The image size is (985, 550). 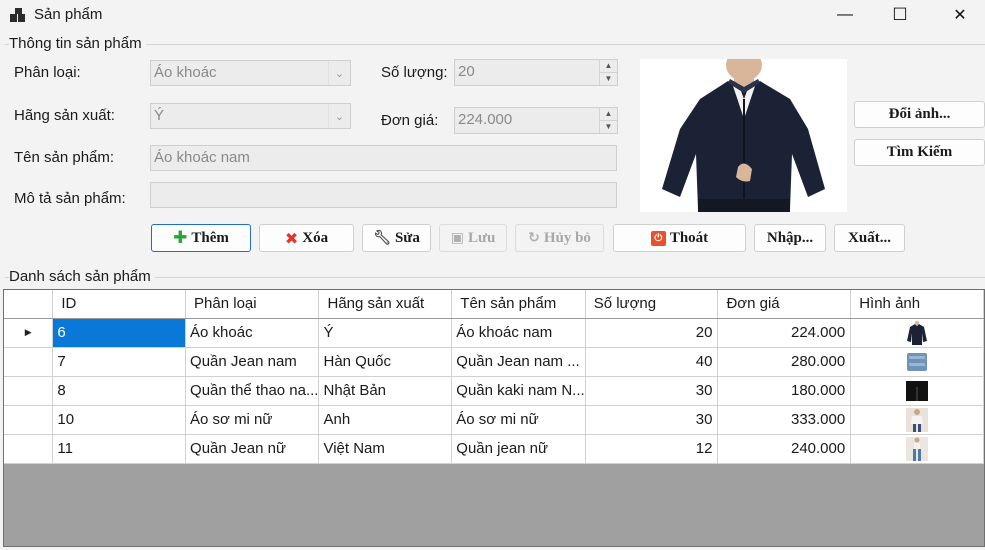 What do you see at coordinates (250, 73) in the screenshot?
I see `category-combobox: Áo khoác ⌄` at bounding box center [250, 73].